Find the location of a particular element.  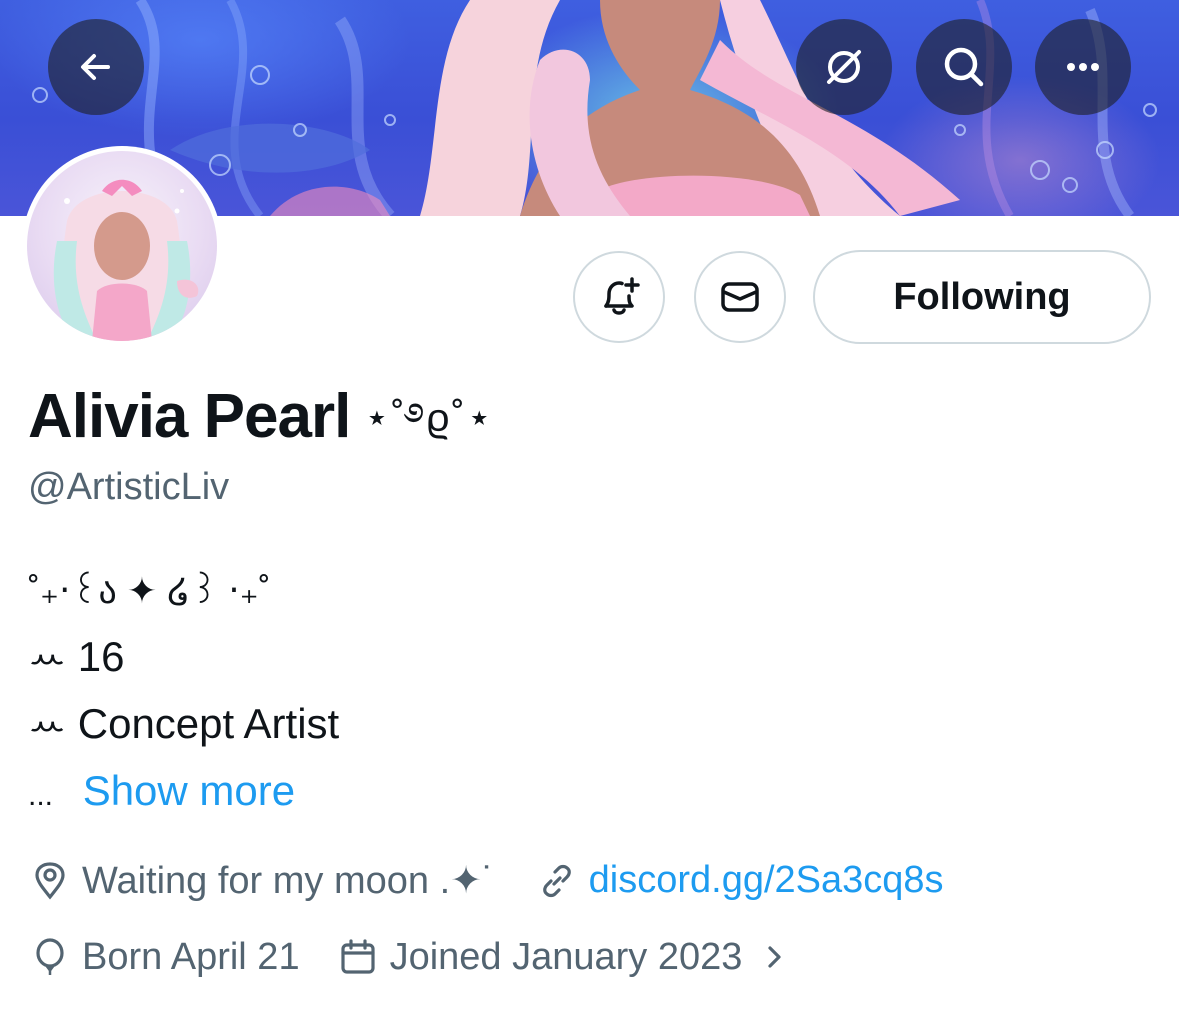

following-button: Following is located at coordinates (982, 297).